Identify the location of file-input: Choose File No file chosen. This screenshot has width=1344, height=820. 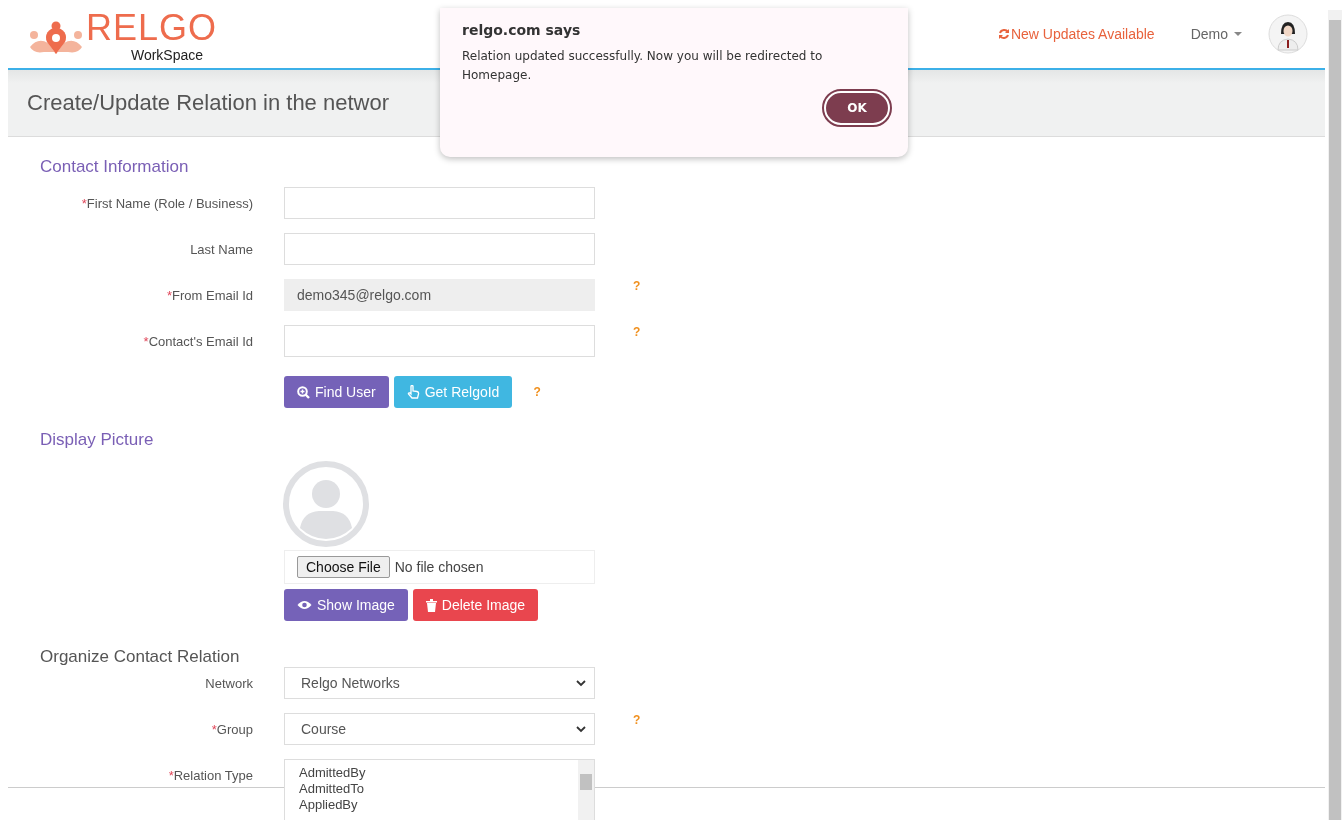
(439, 567).